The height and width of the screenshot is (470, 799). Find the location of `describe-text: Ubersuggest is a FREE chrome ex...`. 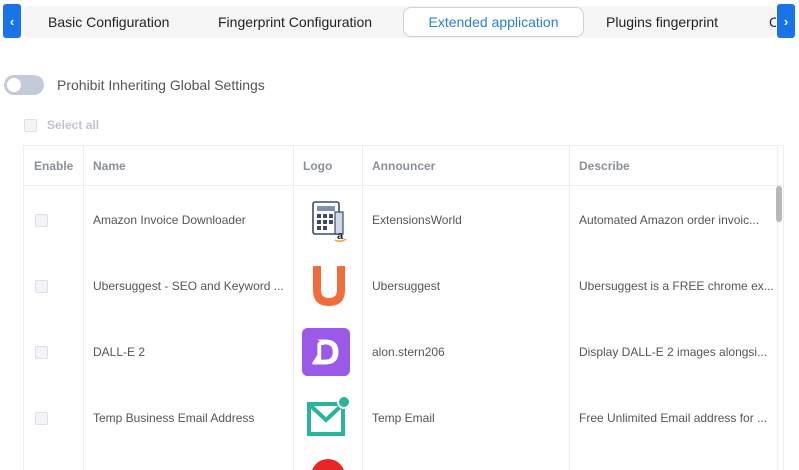

describe-text: Ubersuggest is a FREE chrome ex... is located at coordinates (676, 286).